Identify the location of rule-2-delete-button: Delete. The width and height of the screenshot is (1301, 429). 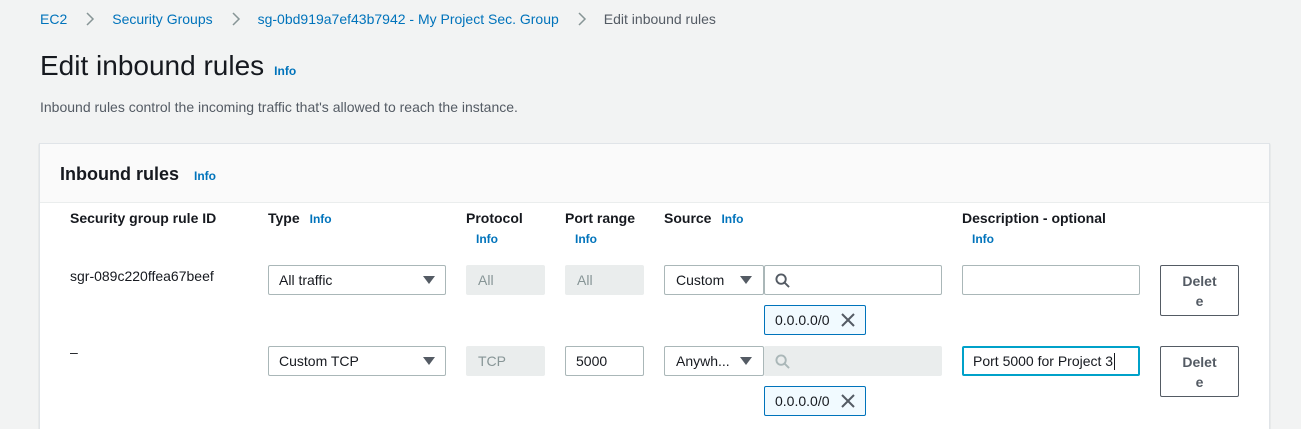
(1199, 371).